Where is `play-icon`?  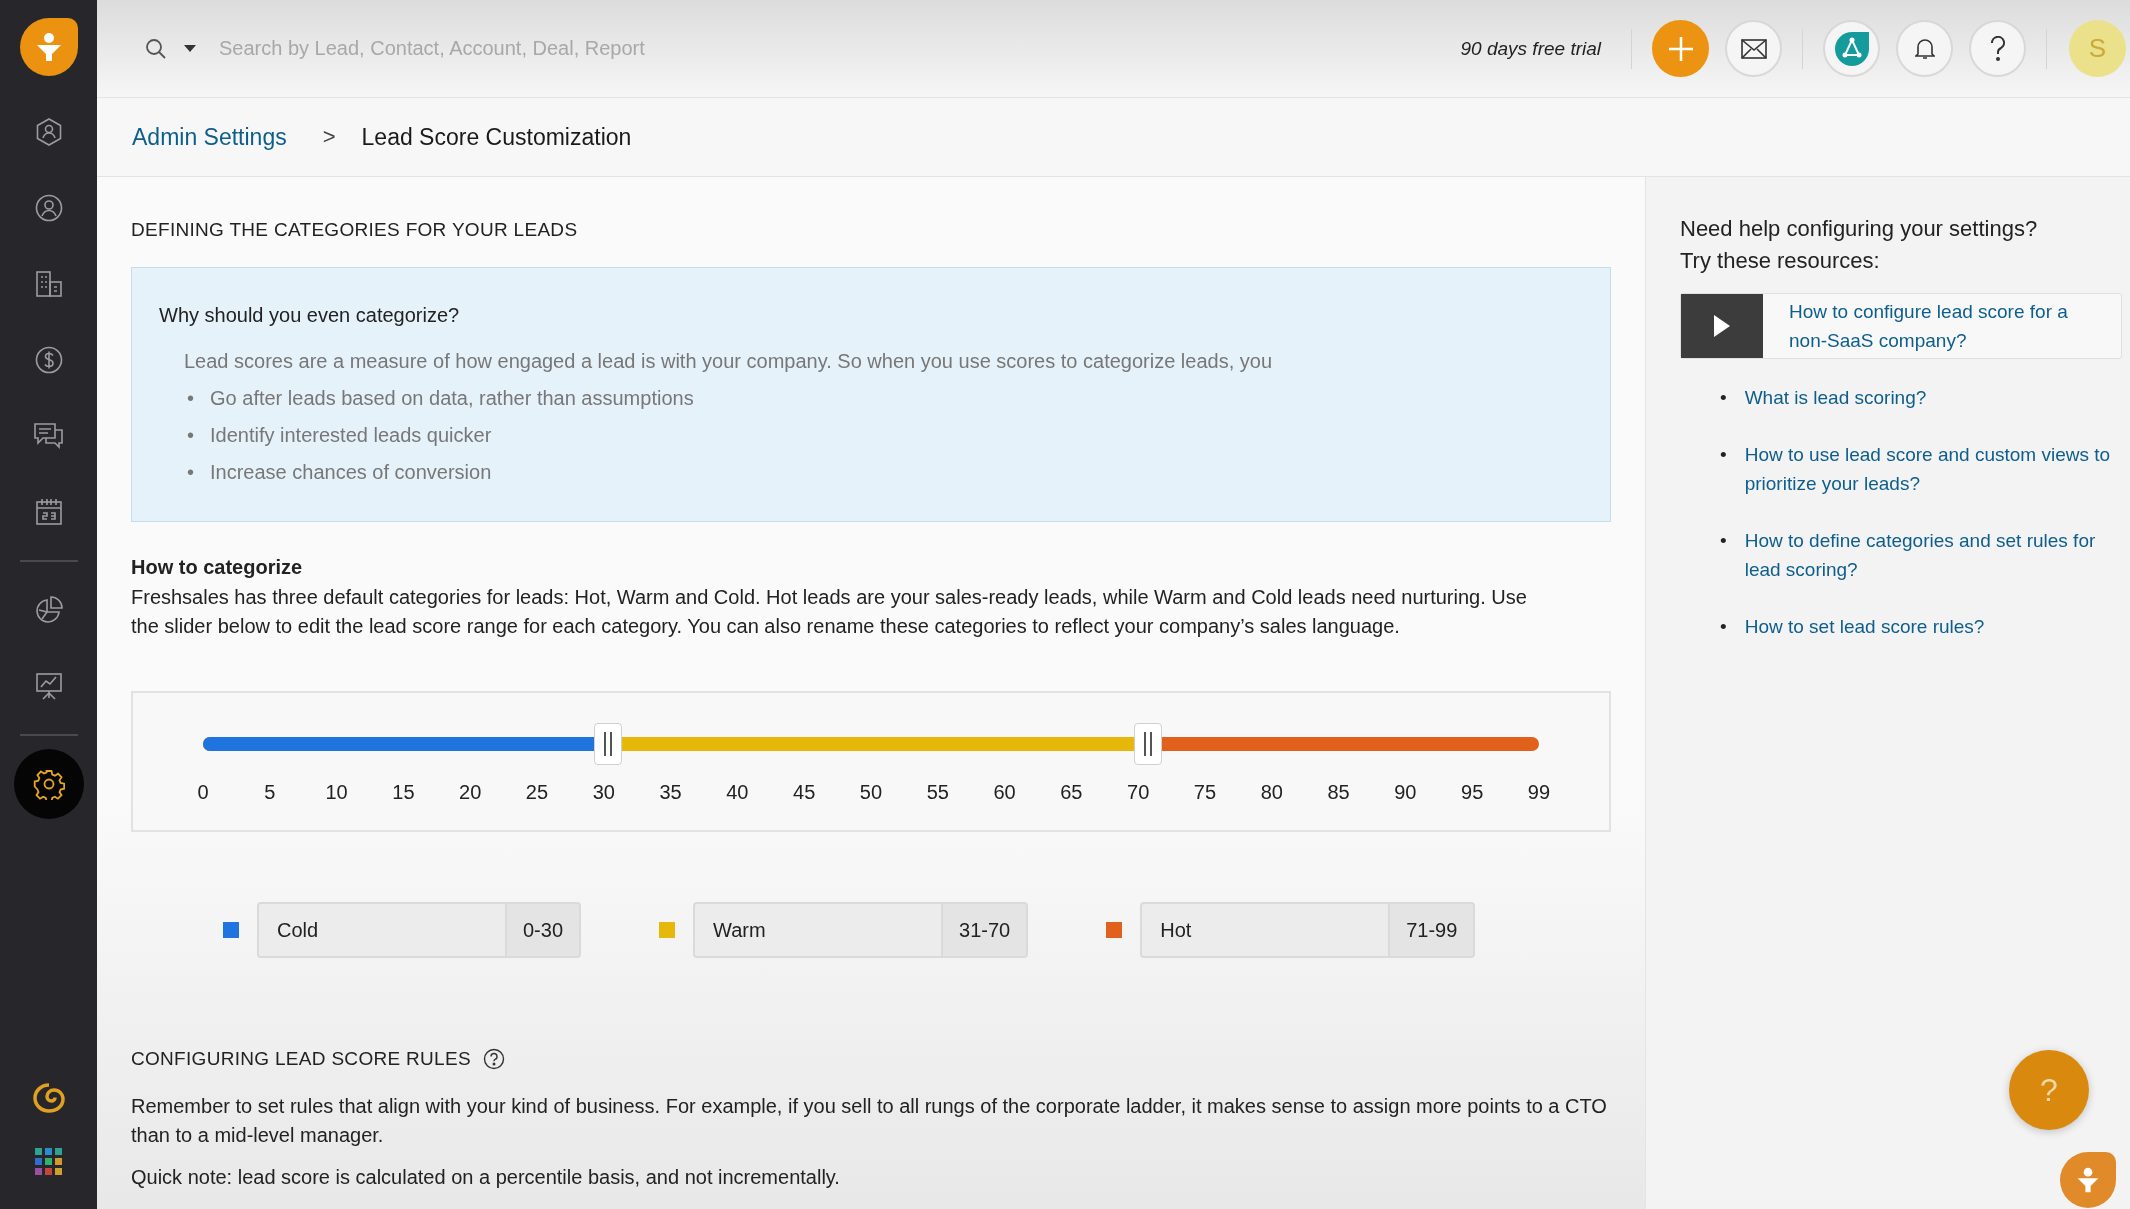
play-icon is located at coordinates (1722, 326).